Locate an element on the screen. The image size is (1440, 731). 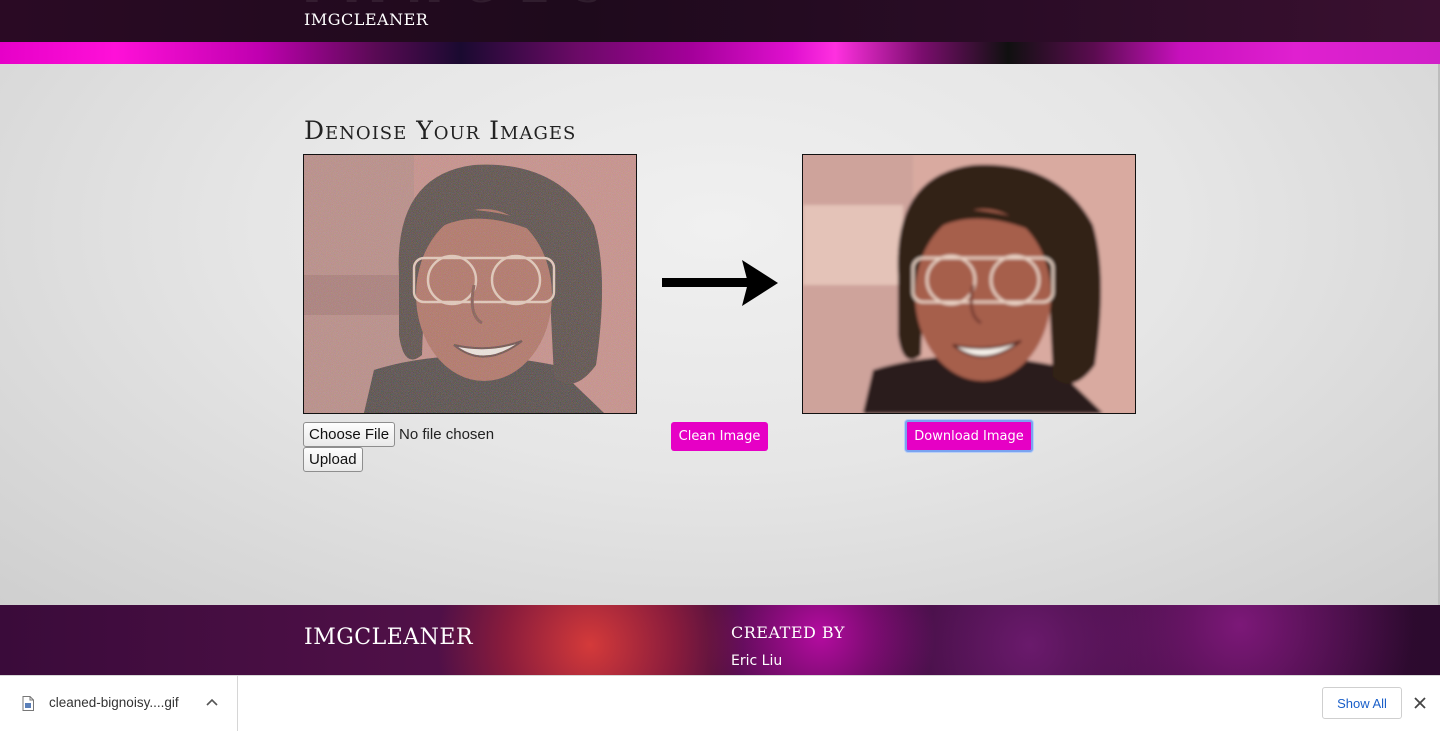
download-image-button: Download Image is located at coordinates (969, 436).